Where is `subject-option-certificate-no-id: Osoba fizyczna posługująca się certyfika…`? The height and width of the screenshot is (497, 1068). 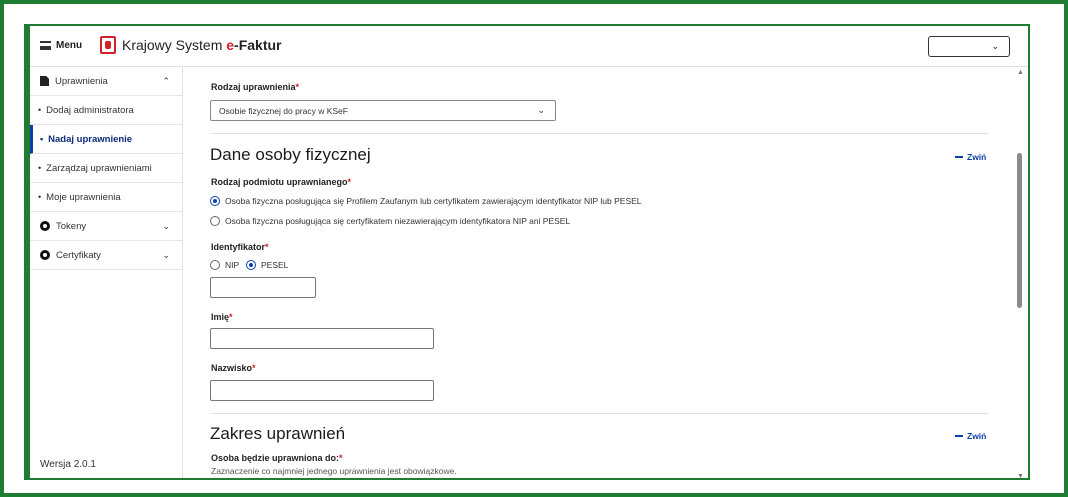 subject-option-certificate-no-id: Osoba fizyczna posługująca się certyfika… is located at coordinates (390, 221).